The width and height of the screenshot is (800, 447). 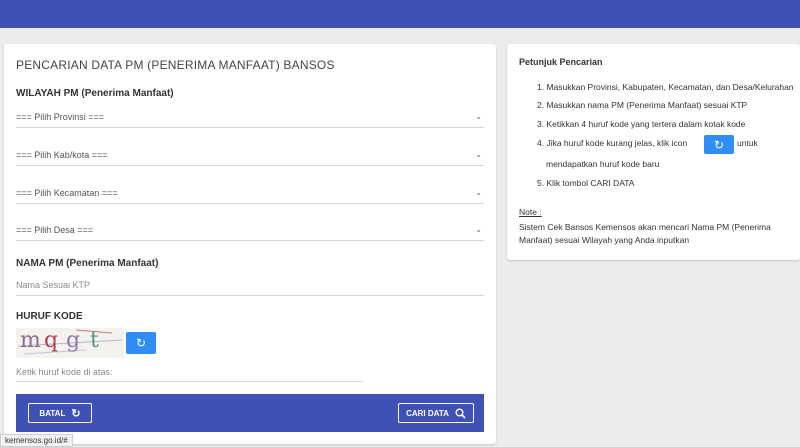 I want to click on desa-select: === Pilih Desa === ⌄, so click(x=250, y=230).